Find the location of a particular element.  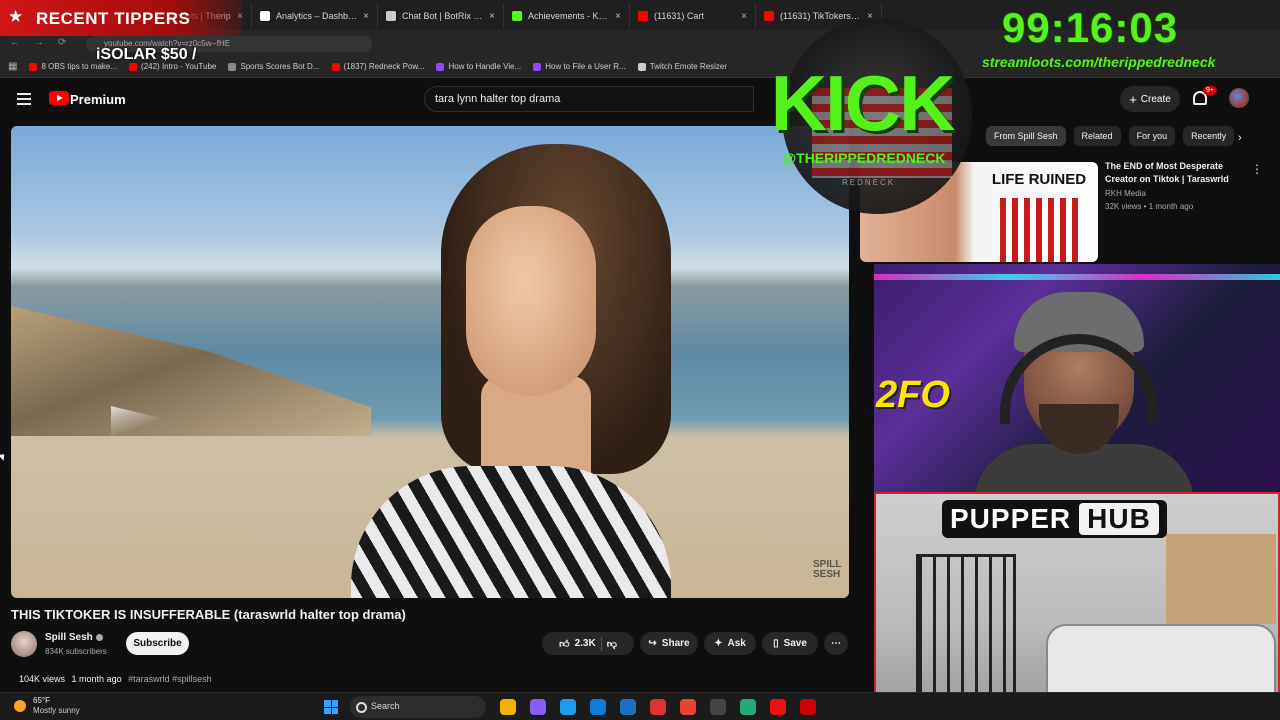

share-button: ↪ Share is located at coordinates (669, 643).